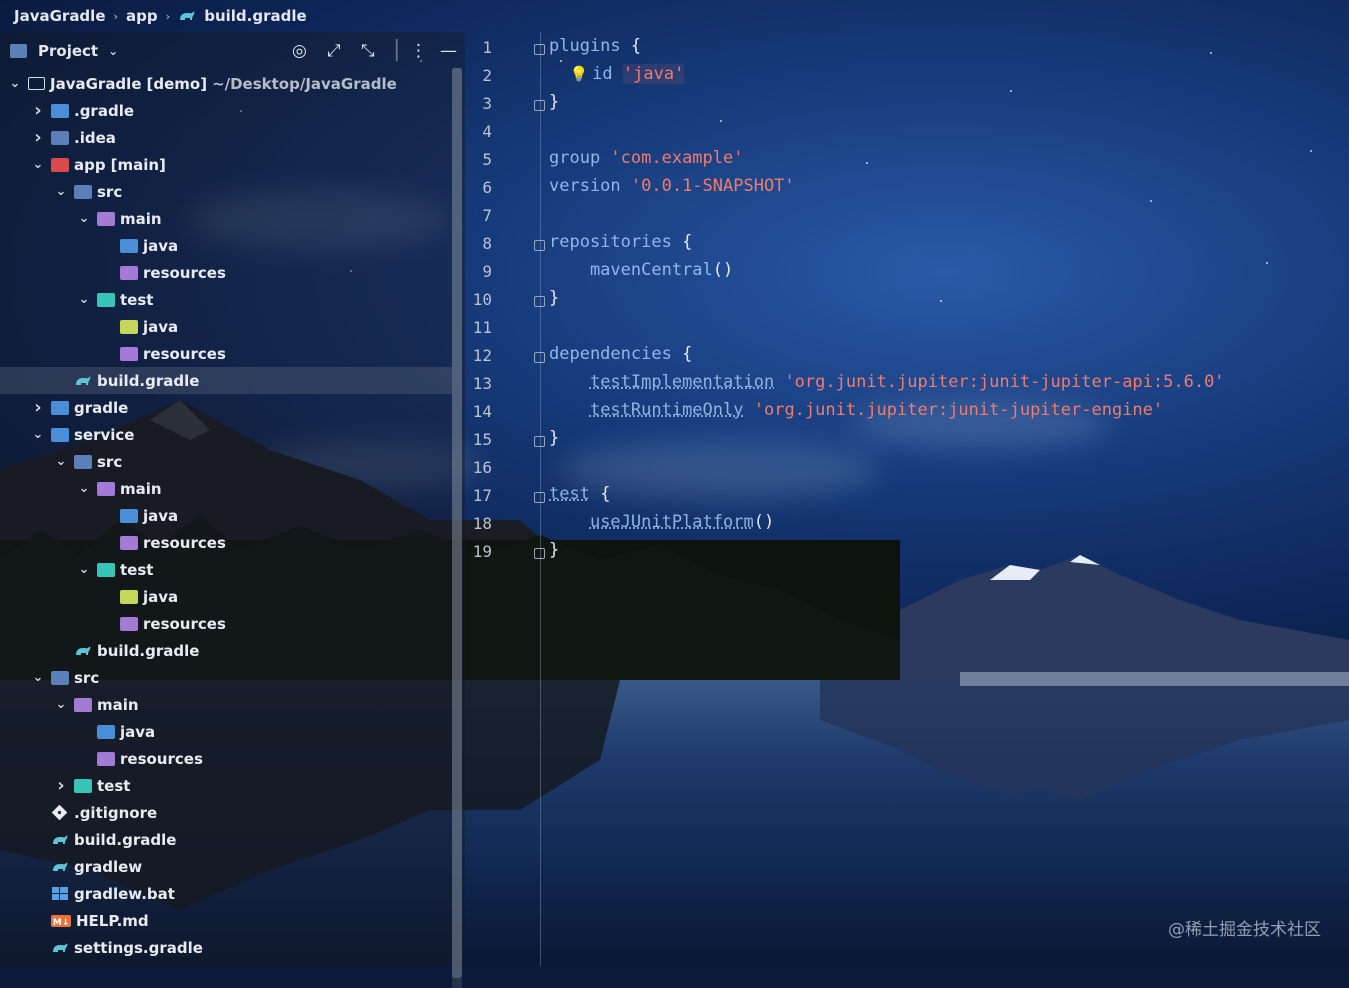 Image resolution: width=1349 pixels, height=988 pixels. Describe the element at coordinates (60, 867) in the screenshot. I see `gradle-elephant-icon` at that location.